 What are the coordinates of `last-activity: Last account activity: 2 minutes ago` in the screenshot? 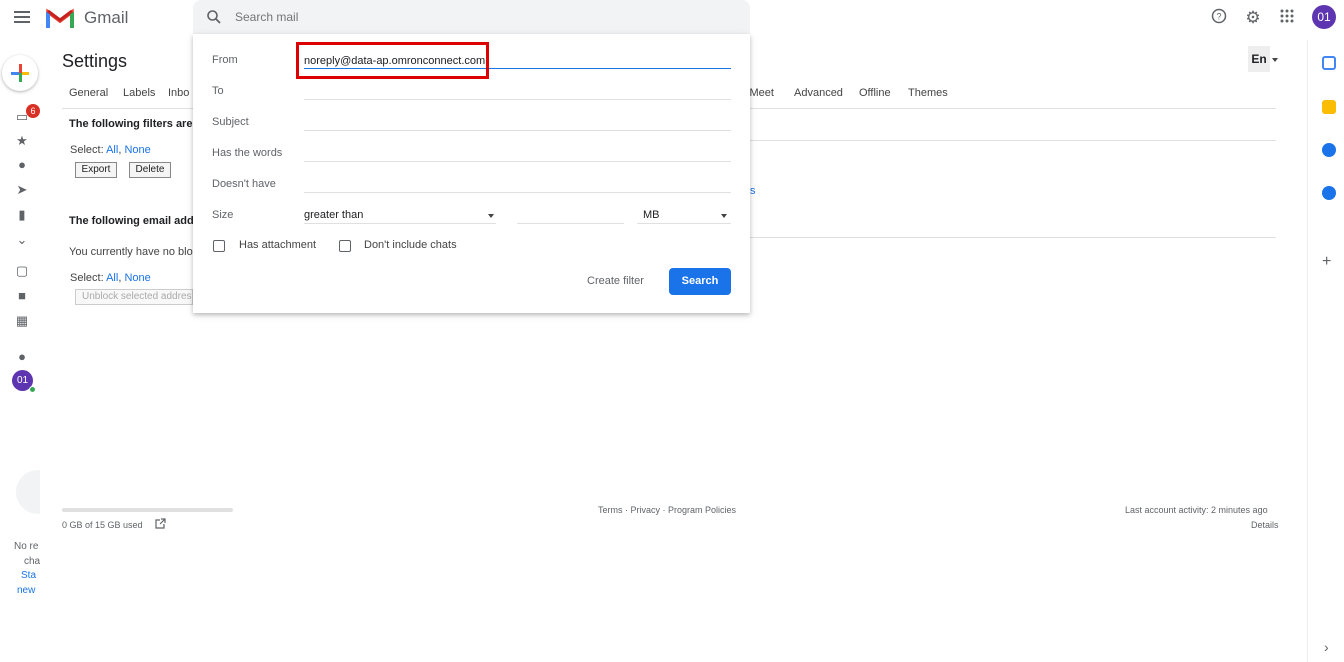 It's located at (1196, 510).